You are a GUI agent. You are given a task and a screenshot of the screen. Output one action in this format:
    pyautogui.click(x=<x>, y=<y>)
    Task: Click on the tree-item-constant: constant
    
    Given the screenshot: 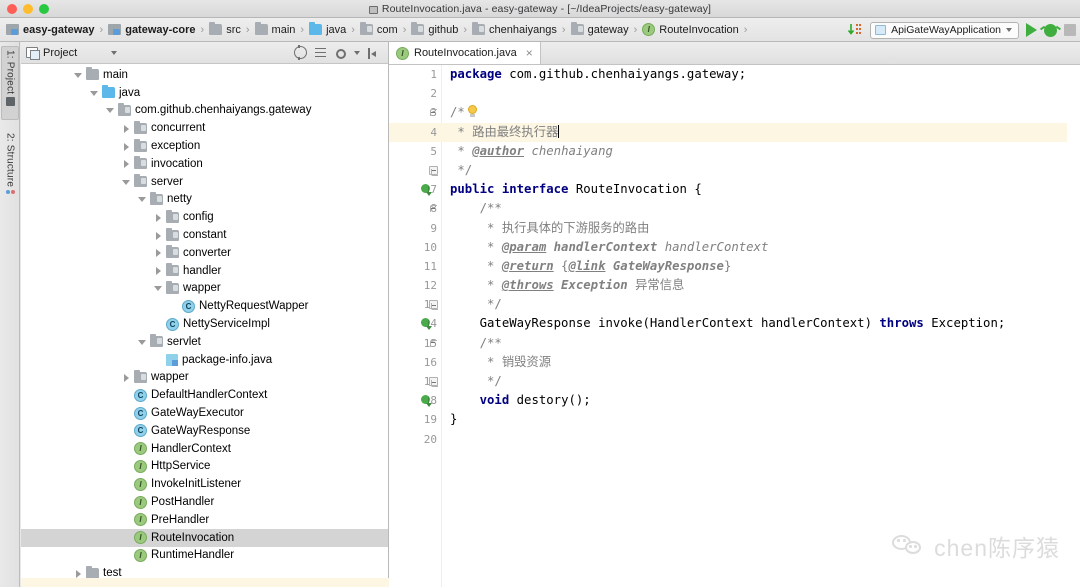 What is the action you would take?
    pyautogui.click(x=204, y=235)
    